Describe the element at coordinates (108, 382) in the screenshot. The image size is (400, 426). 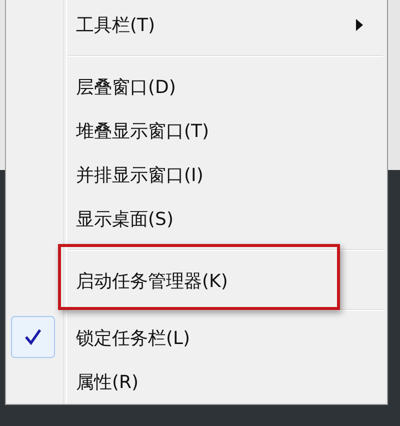
I see `menu-label: 属性(R)` at that location.